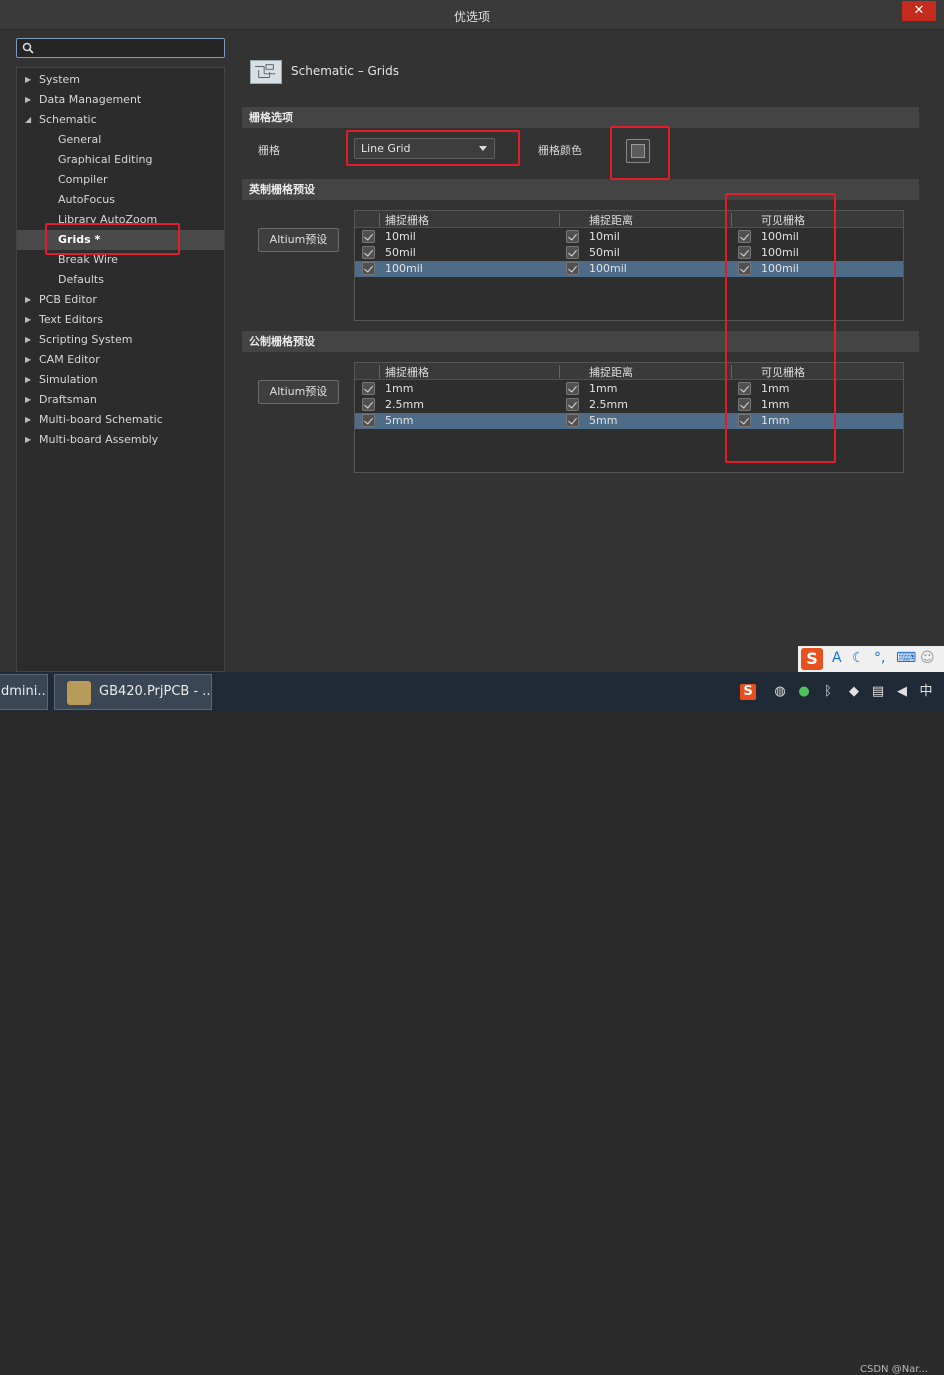  Describe the element at coordinates (105, 159) in the screenshot. I see `tree-item-label: Graphical Editing` at that location.